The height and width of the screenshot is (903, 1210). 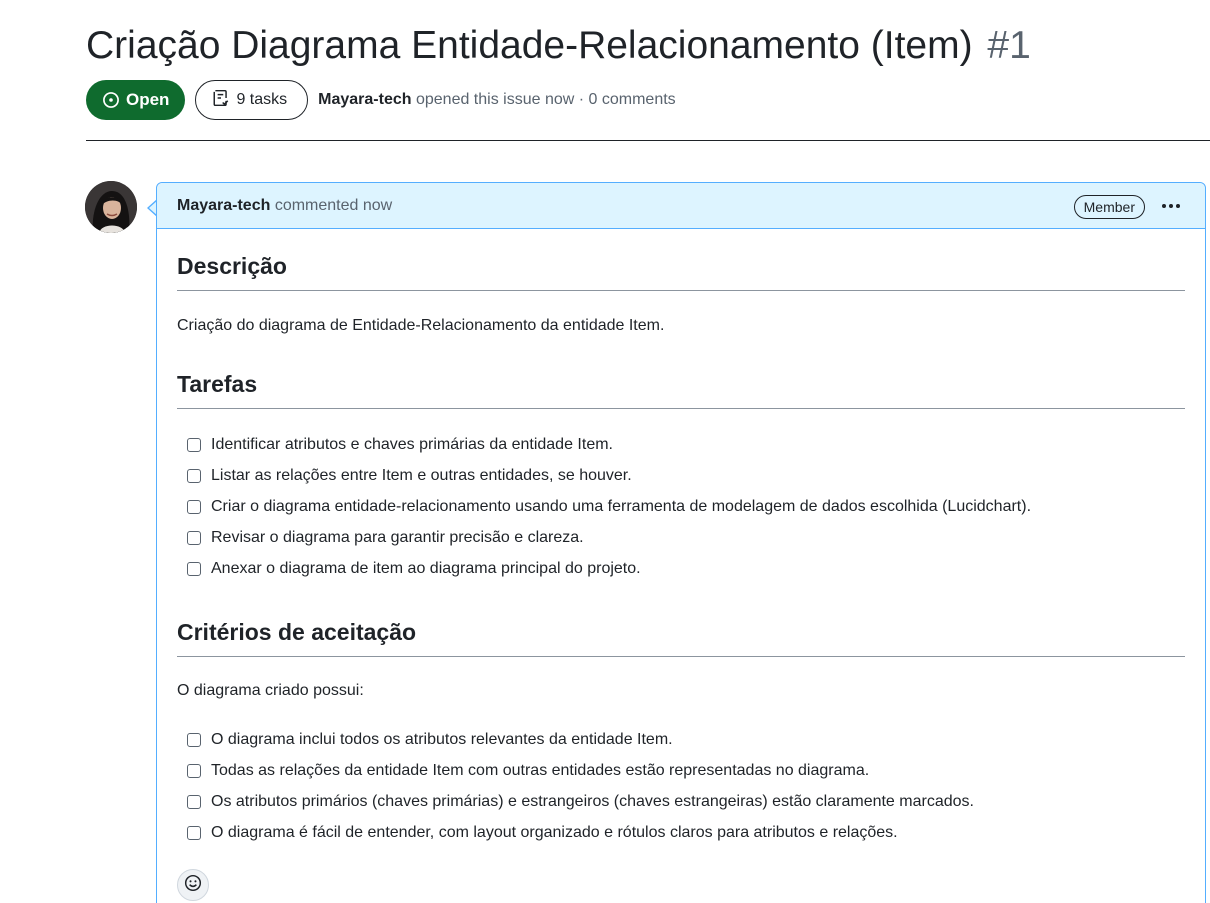 What do you see at coordinates (1109, 207) in the screenshot?
I see `member-badge: Member` at bounding box center [1109, 207].